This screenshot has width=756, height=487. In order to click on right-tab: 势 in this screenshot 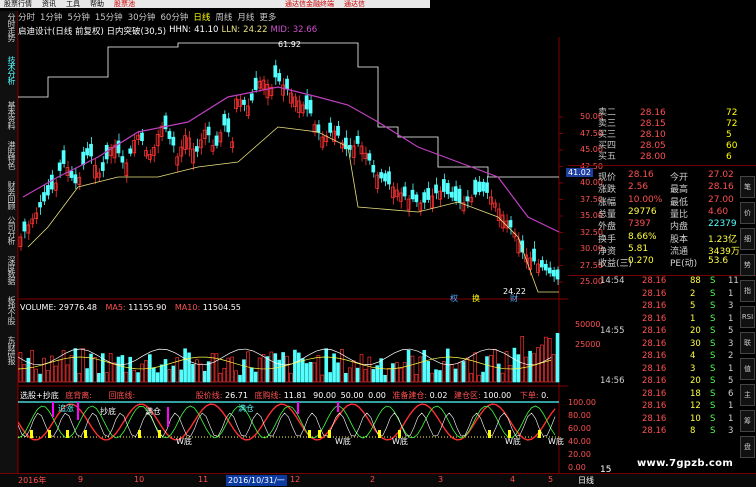, I will do `click(747, 265)`.